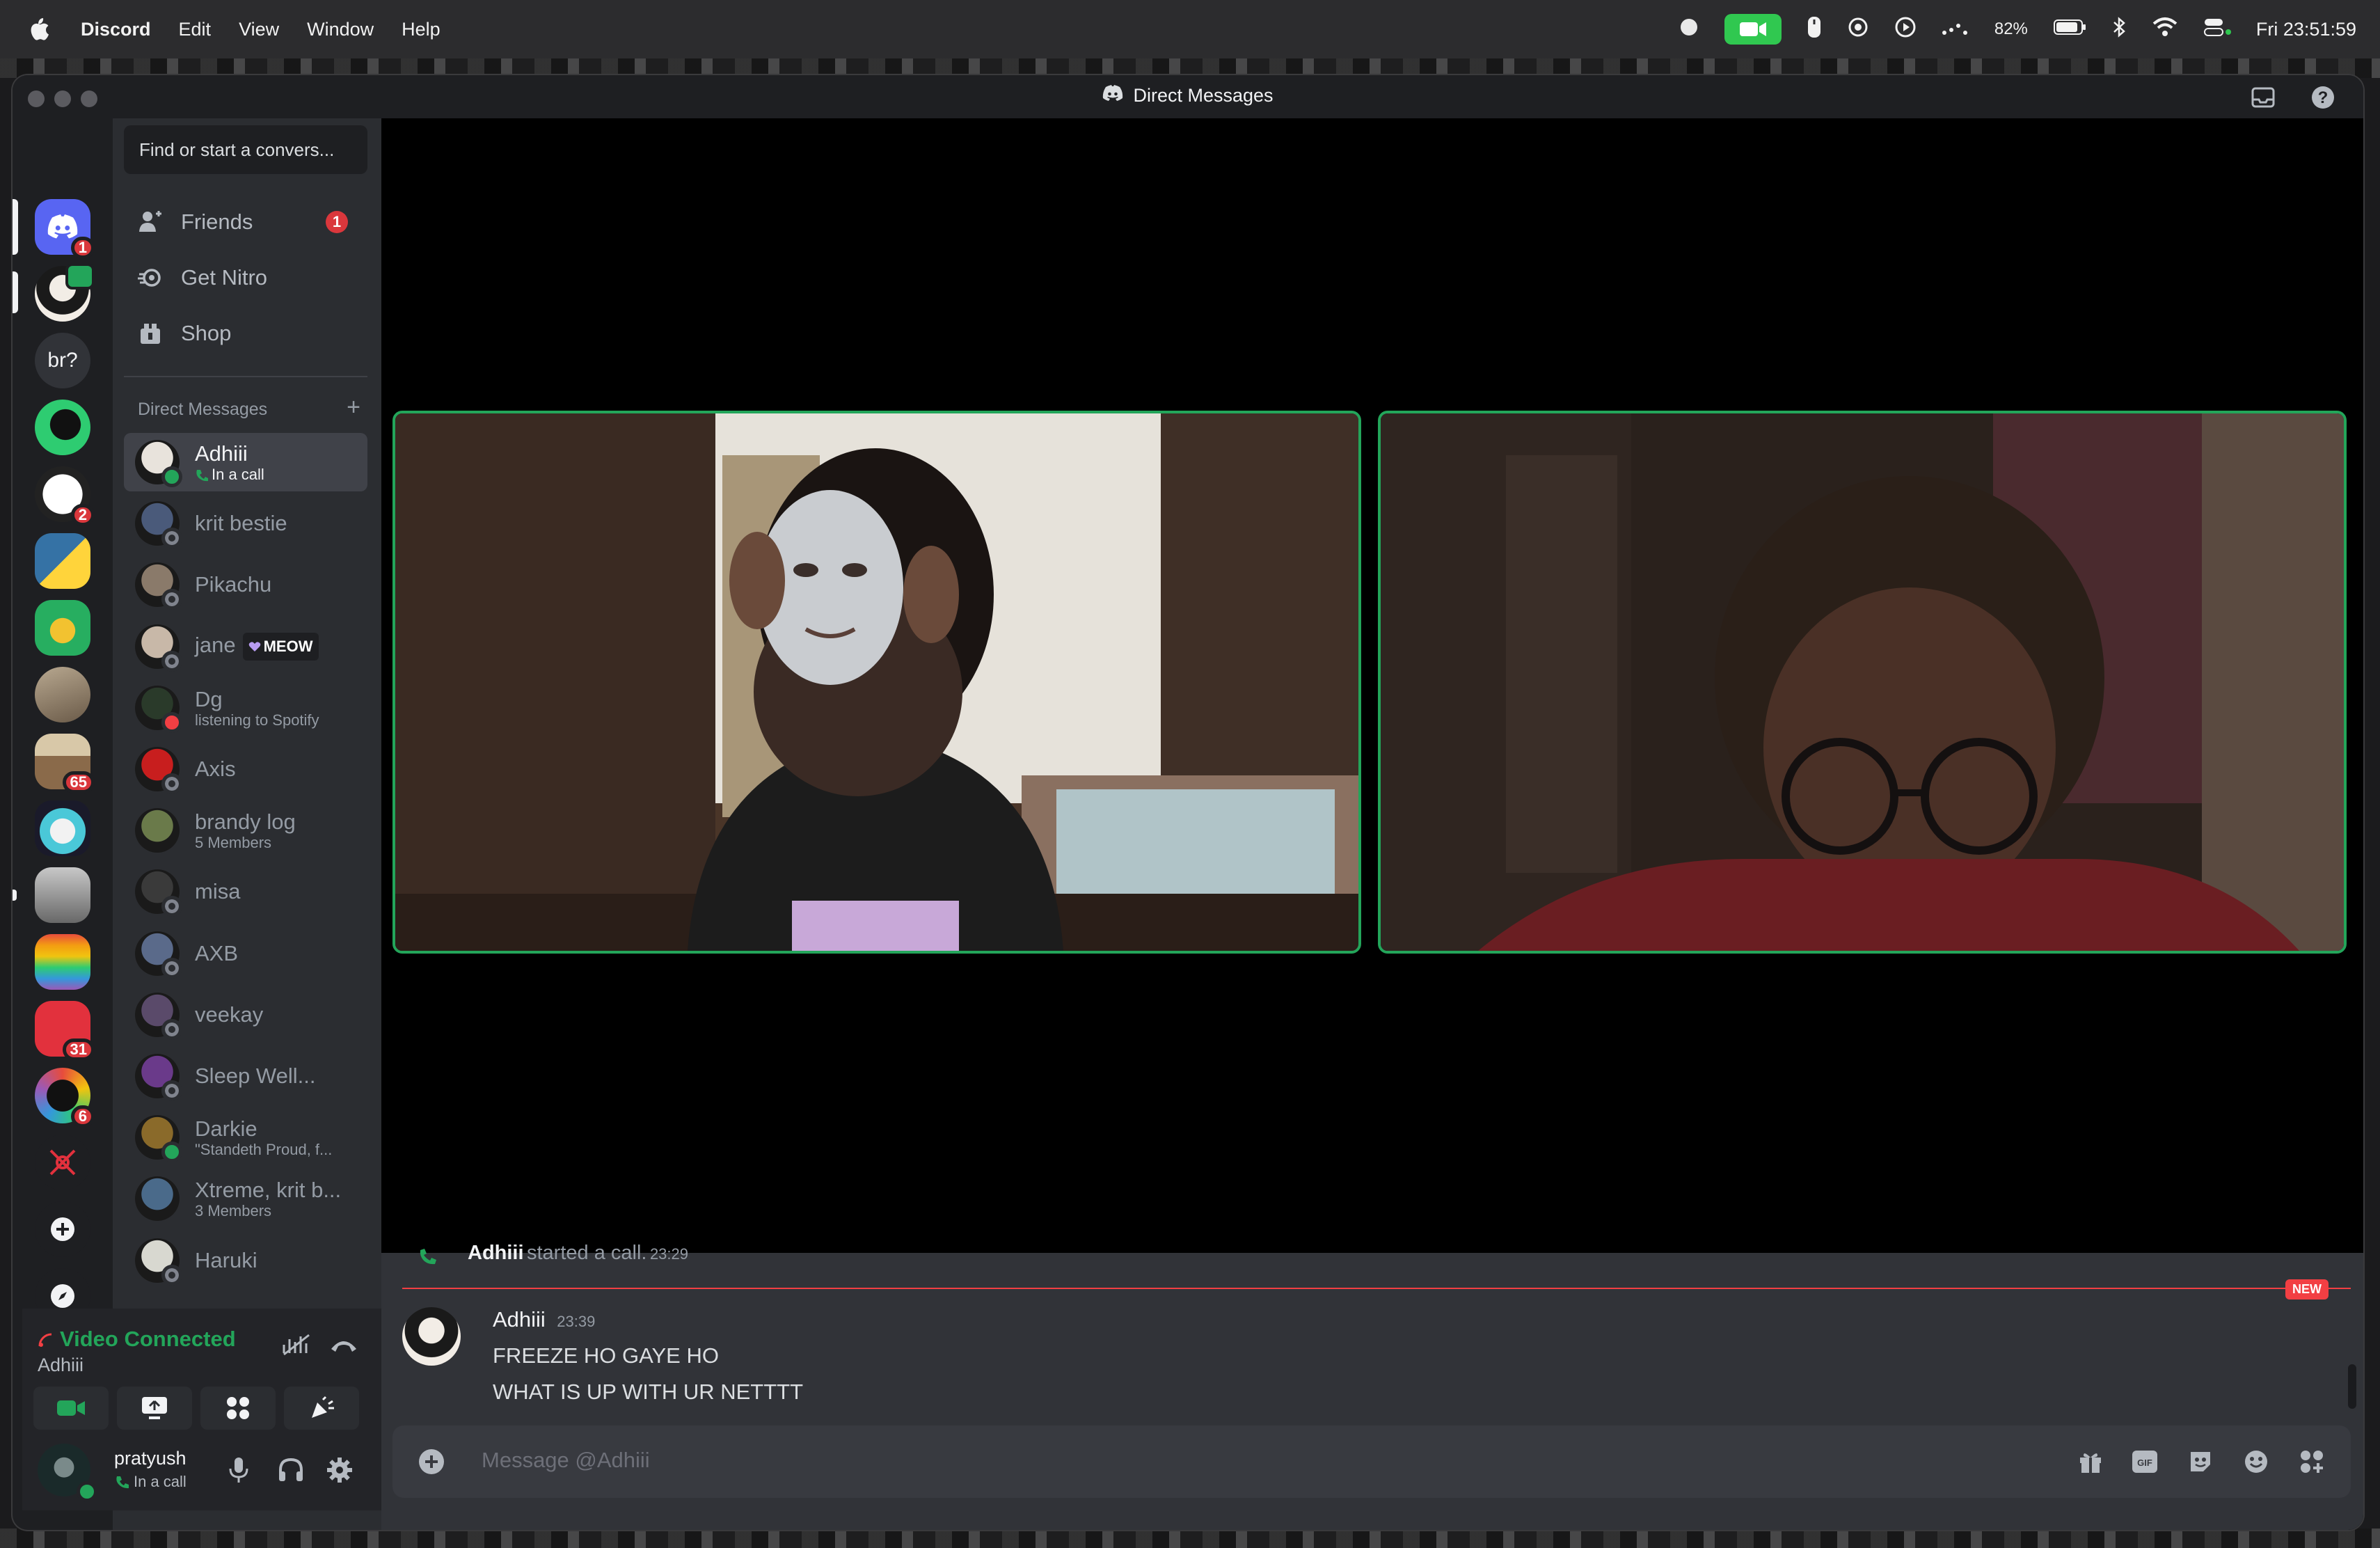 Image resolution: width=2380 pixels, height=1548 pixels. What do you see at coordinates (171, 1152) in the screenshot?
I see `status-indicator` at bounding box center [171, 1152].